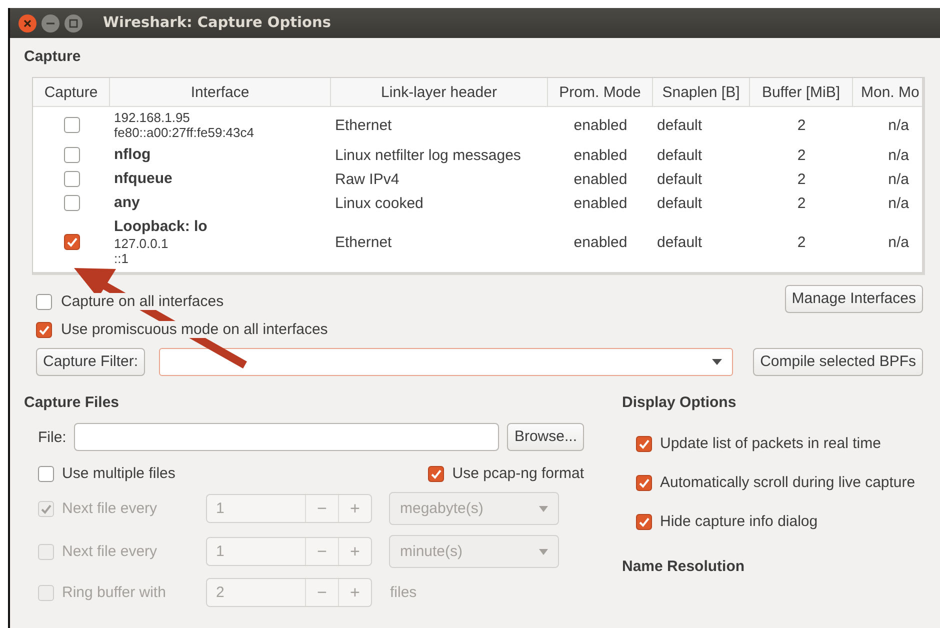 The image size is (940, 628). I want to click on table-cell-text: nfqueue, so click(143, 179).